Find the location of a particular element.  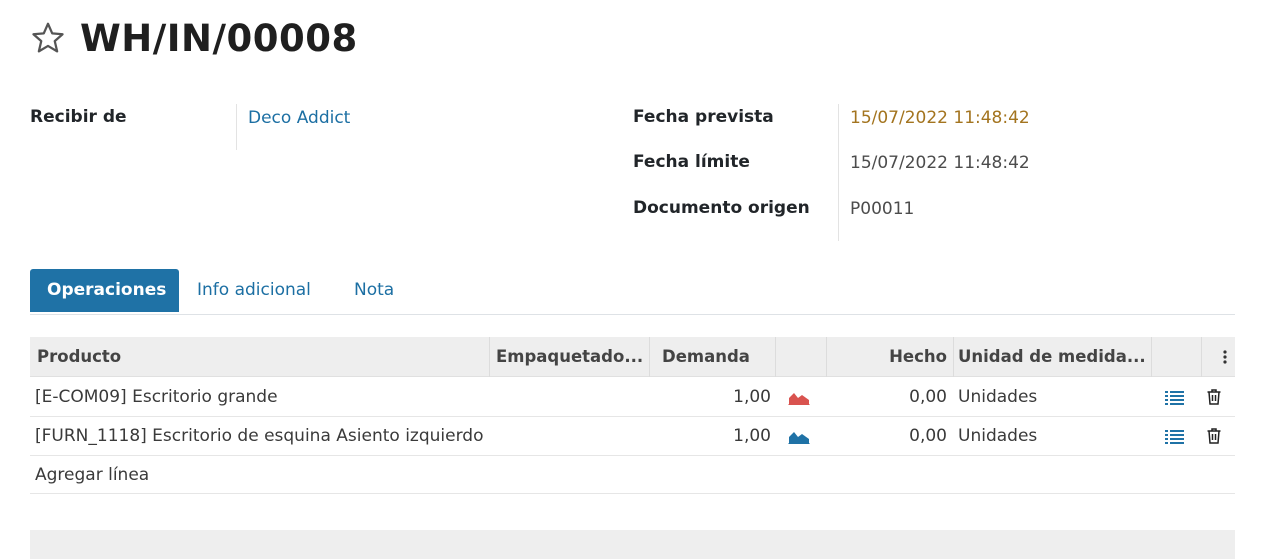

tab-additional-info: Info adicional is located at coordinates (254, 290).